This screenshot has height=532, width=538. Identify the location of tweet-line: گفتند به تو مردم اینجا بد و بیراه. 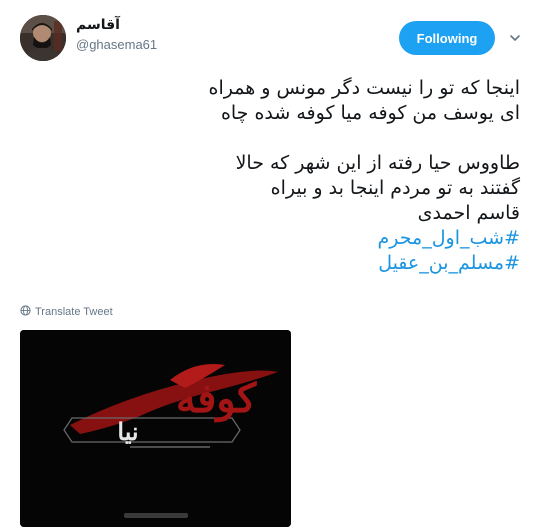
(395, 188).